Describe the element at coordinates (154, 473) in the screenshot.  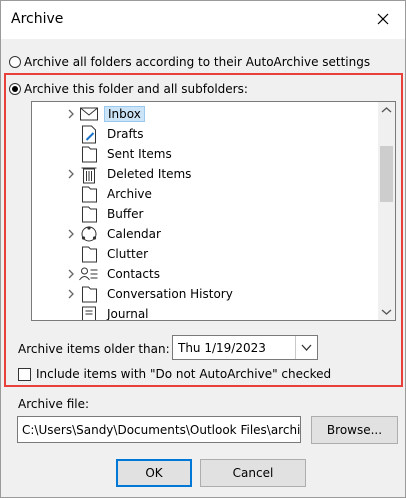
I see `ok-button: OK` at that location.